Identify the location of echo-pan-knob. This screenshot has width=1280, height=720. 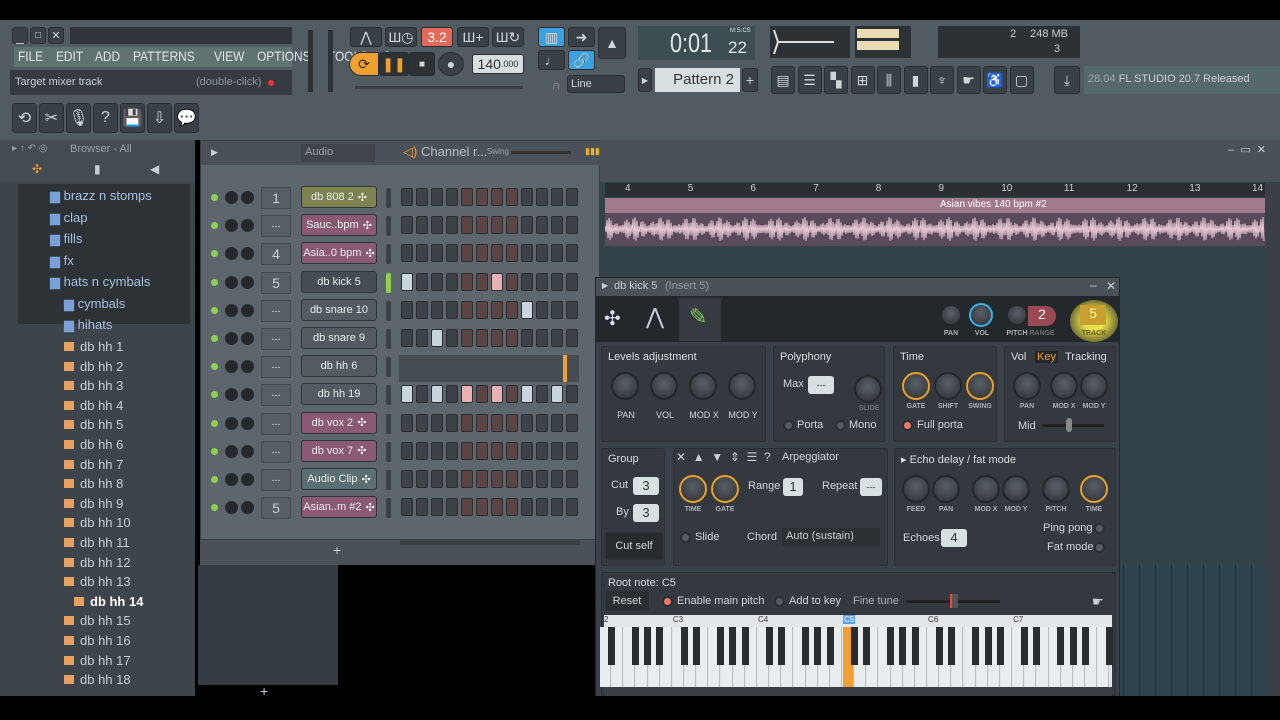
(946, 489).